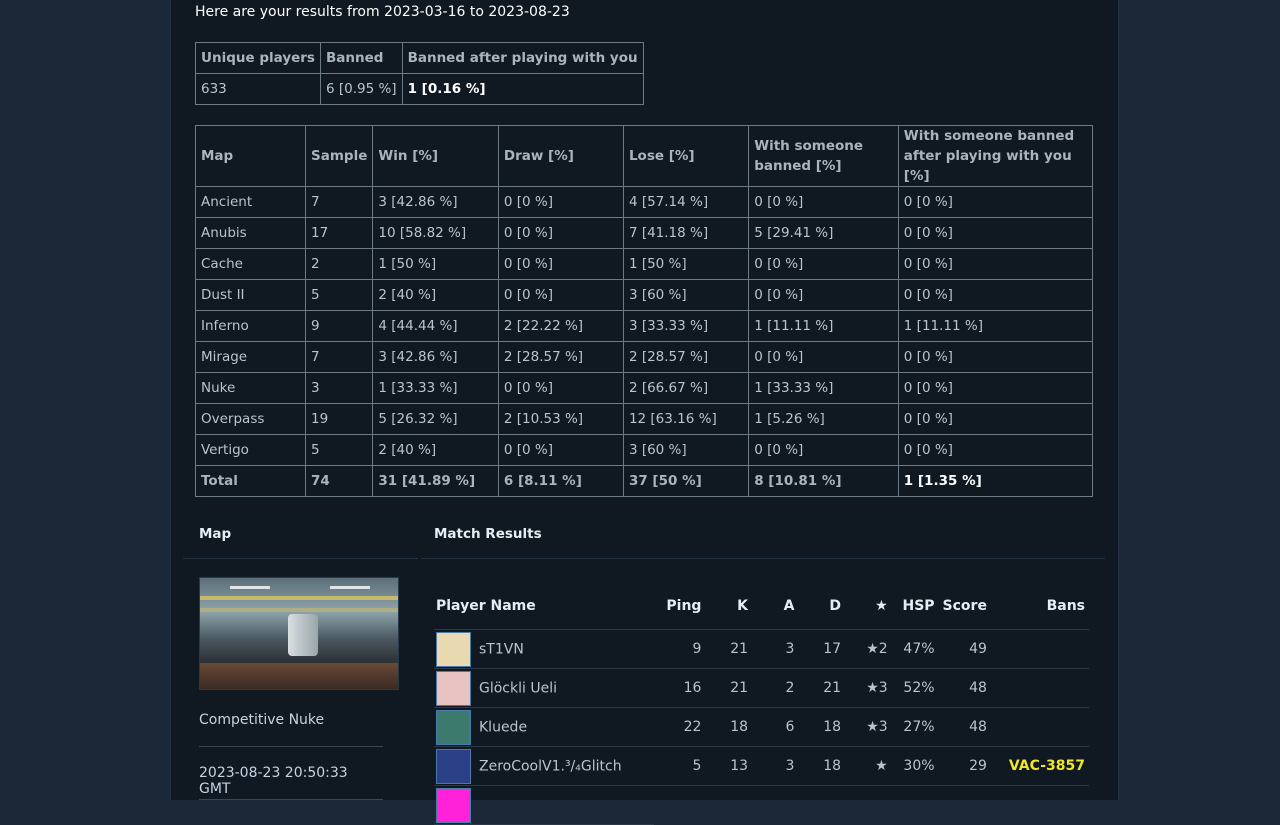 The width and height of the screenshot is (1280, 825). I want to click on player-ping: 22, so click(679, 727).